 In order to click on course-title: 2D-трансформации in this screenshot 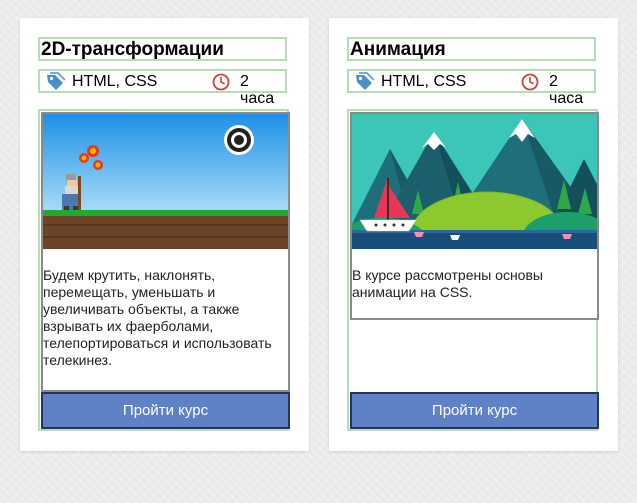, I will do `click(162, 49)`.